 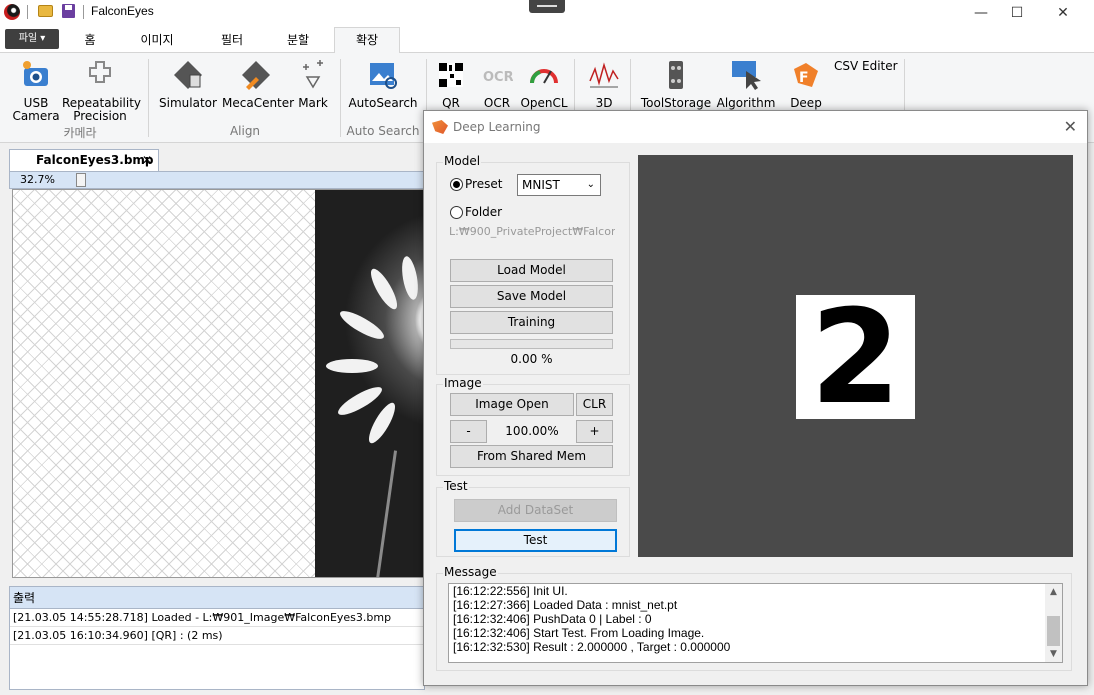 What do you see at coordinates (1063, 13) in the screenshot?
I see `close-button: ✕` at bounding box center [1063, 13].